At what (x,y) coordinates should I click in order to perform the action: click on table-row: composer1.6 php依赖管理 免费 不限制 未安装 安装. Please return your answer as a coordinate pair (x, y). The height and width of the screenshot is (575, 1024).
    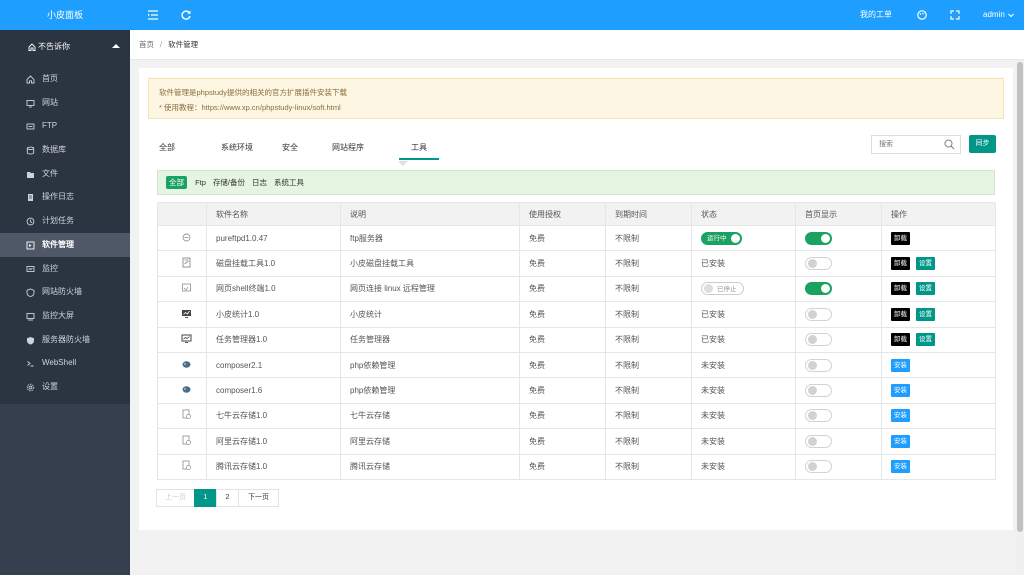
    Looking at the image, I should click on (576, 390).